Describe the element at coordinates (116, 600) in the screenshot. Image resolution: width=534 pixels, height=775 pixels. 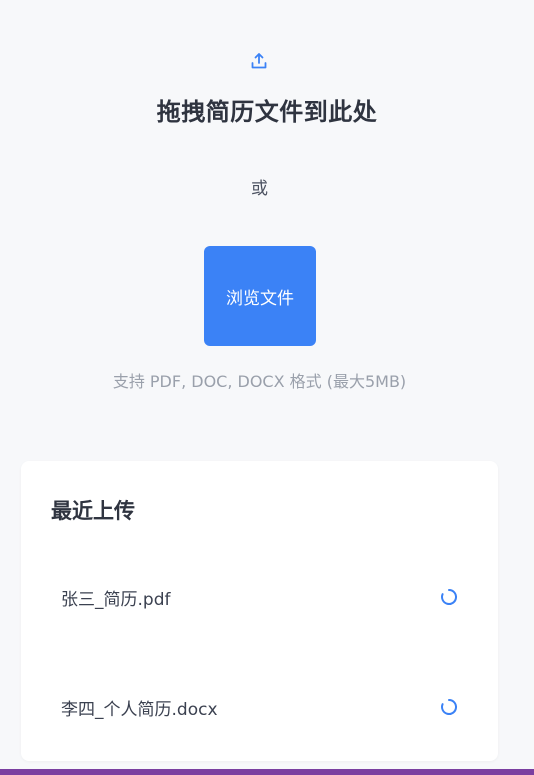
I see `file-name: 张三_简历.pdf` at that location.